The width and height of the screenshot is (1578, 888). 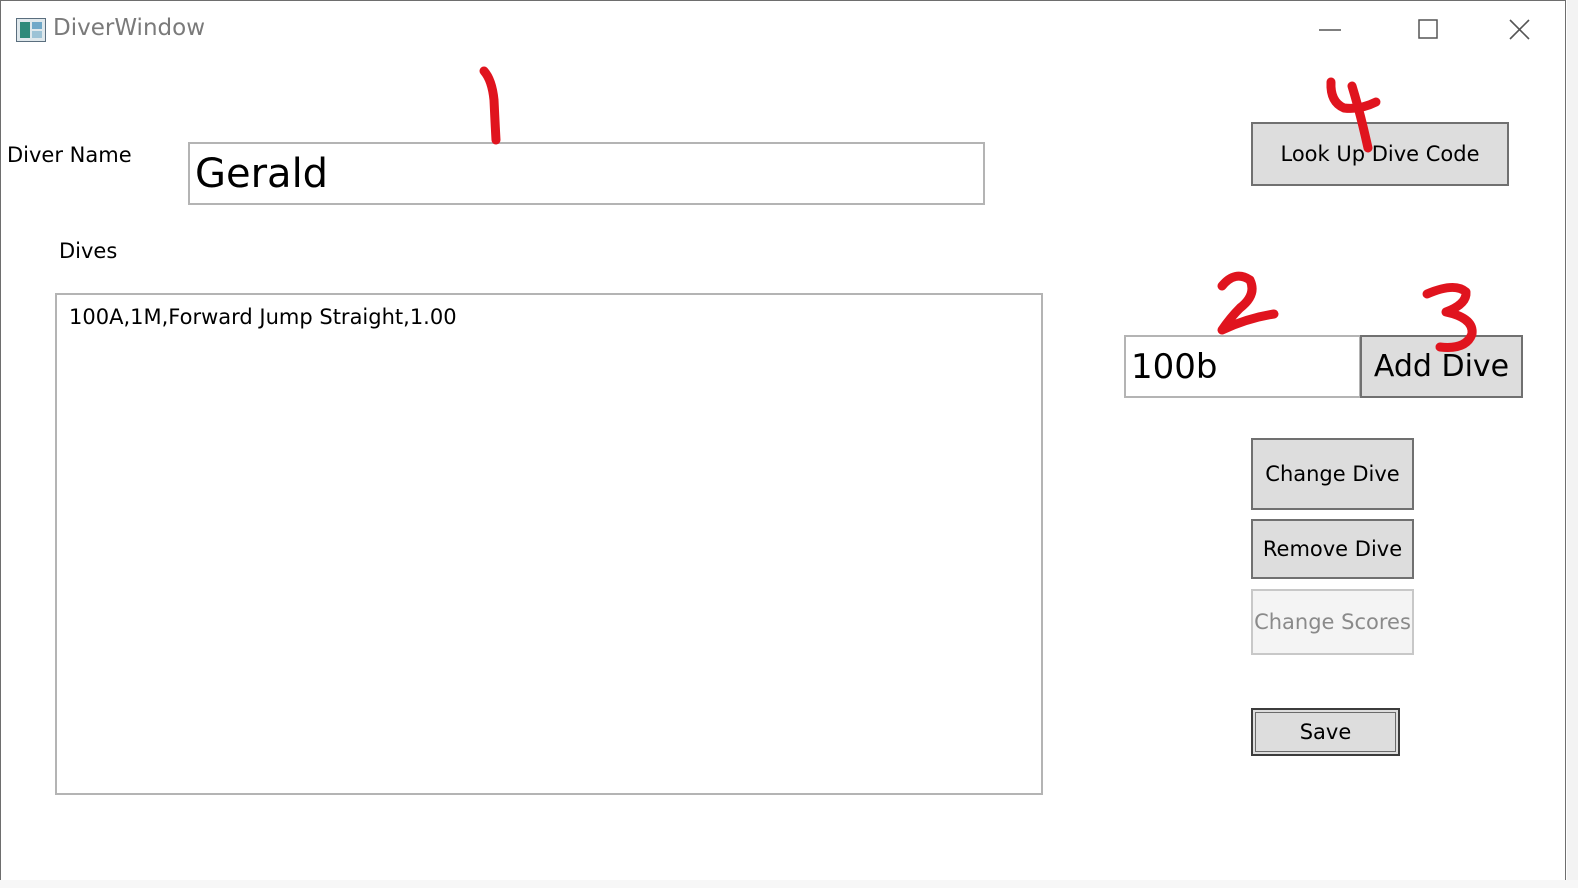 I want to click on save-button: Save, so click(x=1325, y=732).